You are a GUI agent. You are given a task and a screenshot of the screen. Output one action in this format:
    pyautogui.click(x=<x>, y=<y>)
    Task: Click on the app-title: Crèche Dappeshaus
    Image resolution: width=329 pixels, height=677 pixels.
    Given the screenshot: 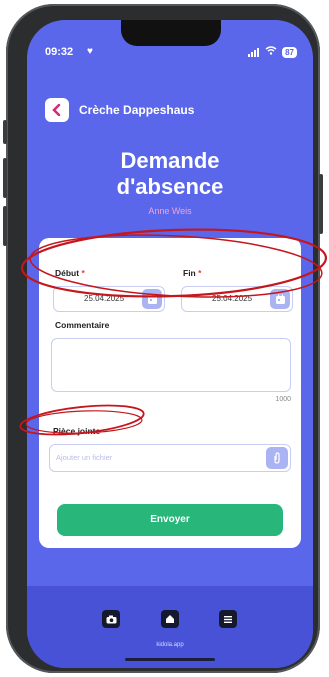 What is the action you would take?
    pyautogui.click(x=137, y=110)
    